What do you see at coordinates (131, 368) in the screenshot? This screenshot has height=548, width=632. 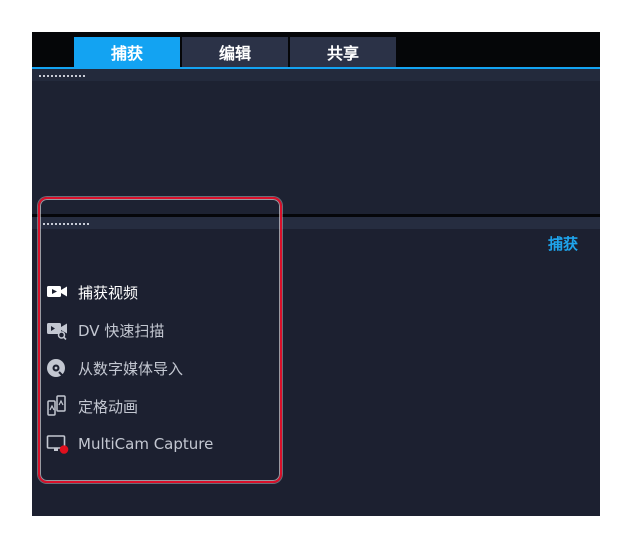 I see `menu-item-label: 从数字媒体导入` at bounding box center [131, 368].